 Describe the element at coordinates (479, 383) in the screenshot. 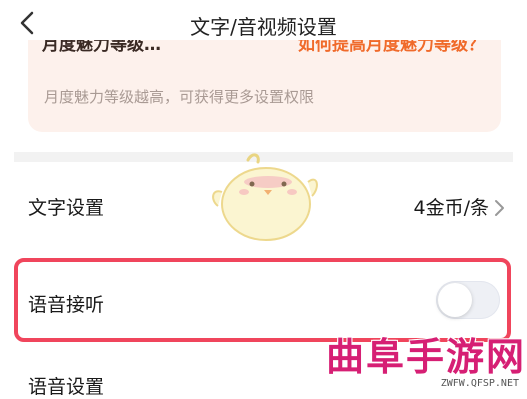

I see `watermark-domain: ZWFW.QFSP.NET` at that location.